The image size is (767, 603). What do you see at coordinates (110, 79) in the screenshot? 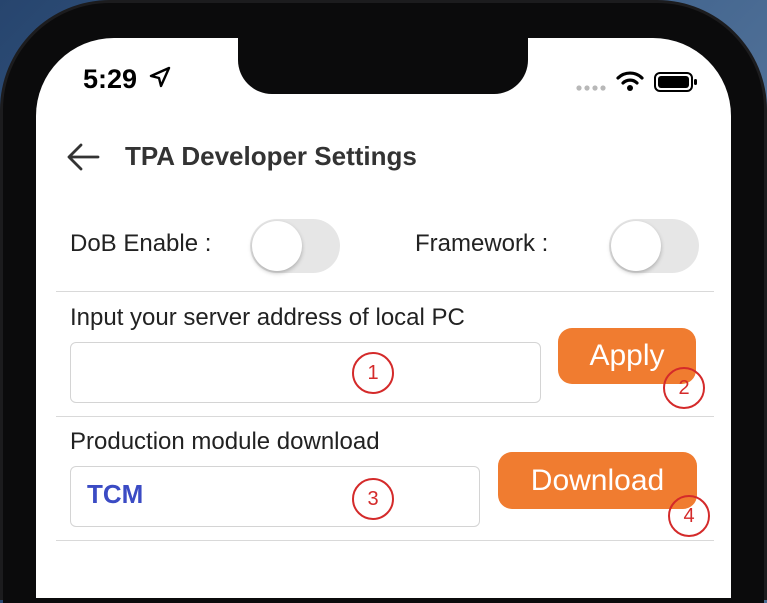
I see `status-time: 5:29` at bounding box center [110, 79].